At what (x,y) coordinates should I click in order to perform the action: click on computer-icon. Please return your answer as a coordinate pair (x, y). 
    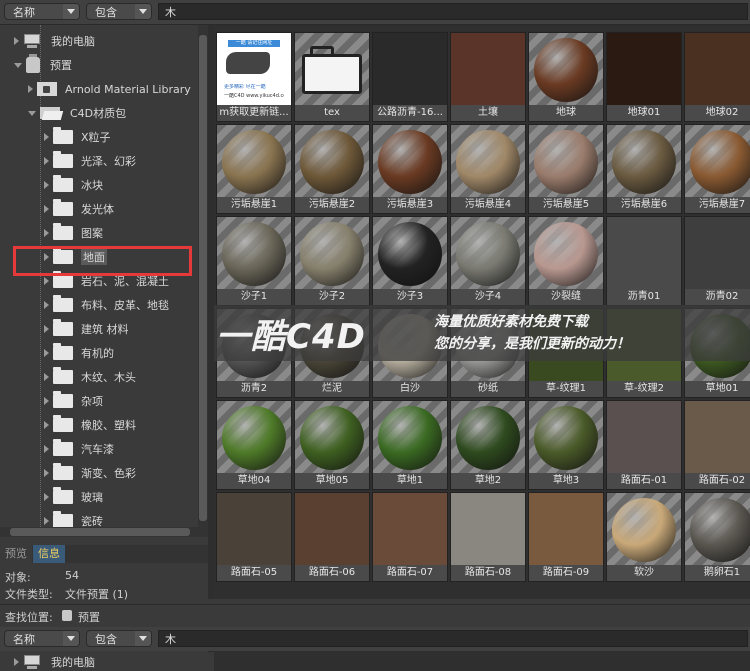
    Looking at the image, I should click on (32, 41).